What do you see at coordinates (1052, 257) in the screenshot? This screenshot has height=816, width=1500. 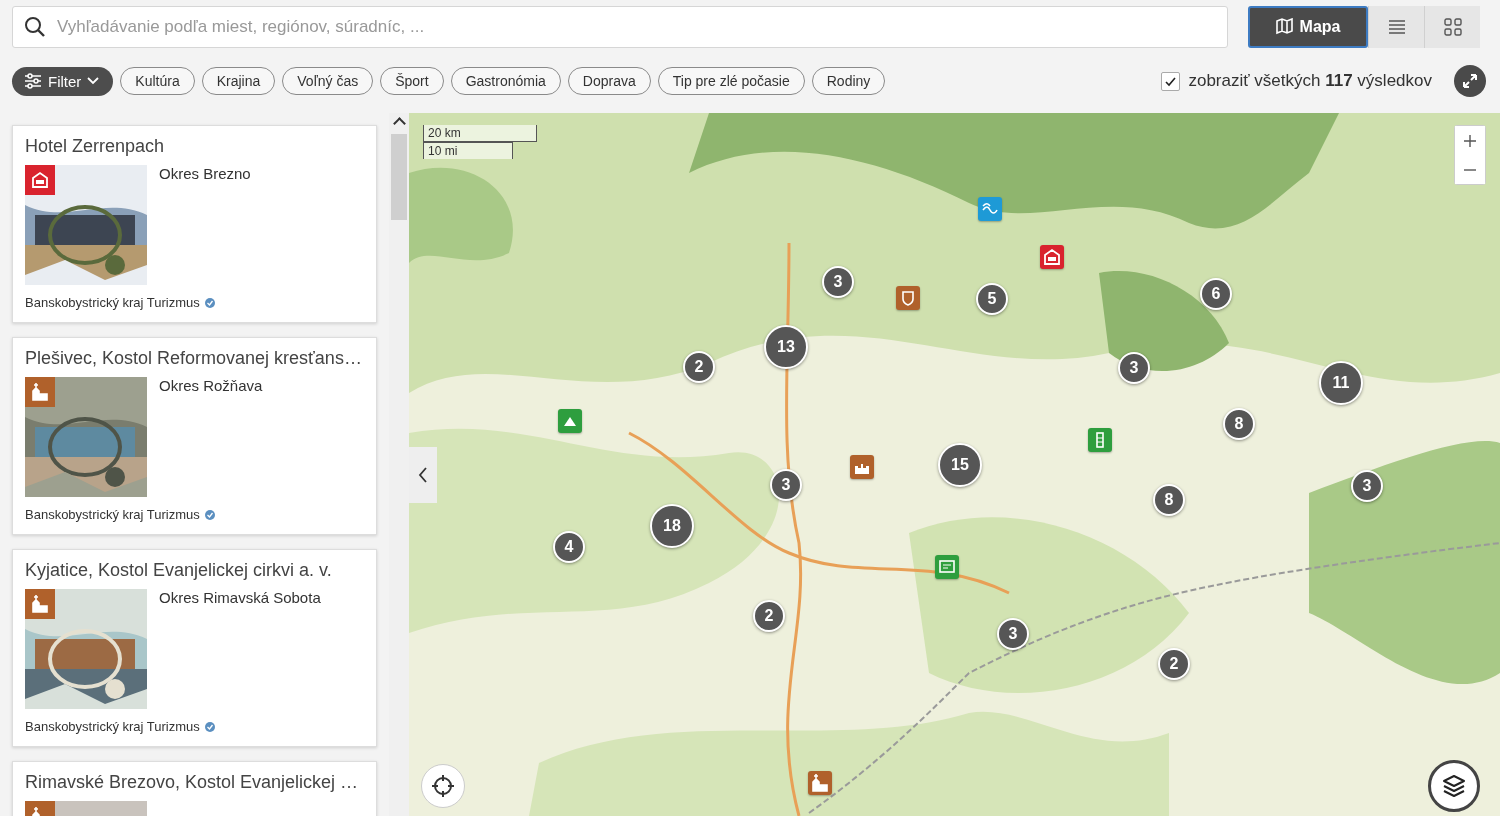 I see `hotel-icon` at bounding box center [1052, 257].